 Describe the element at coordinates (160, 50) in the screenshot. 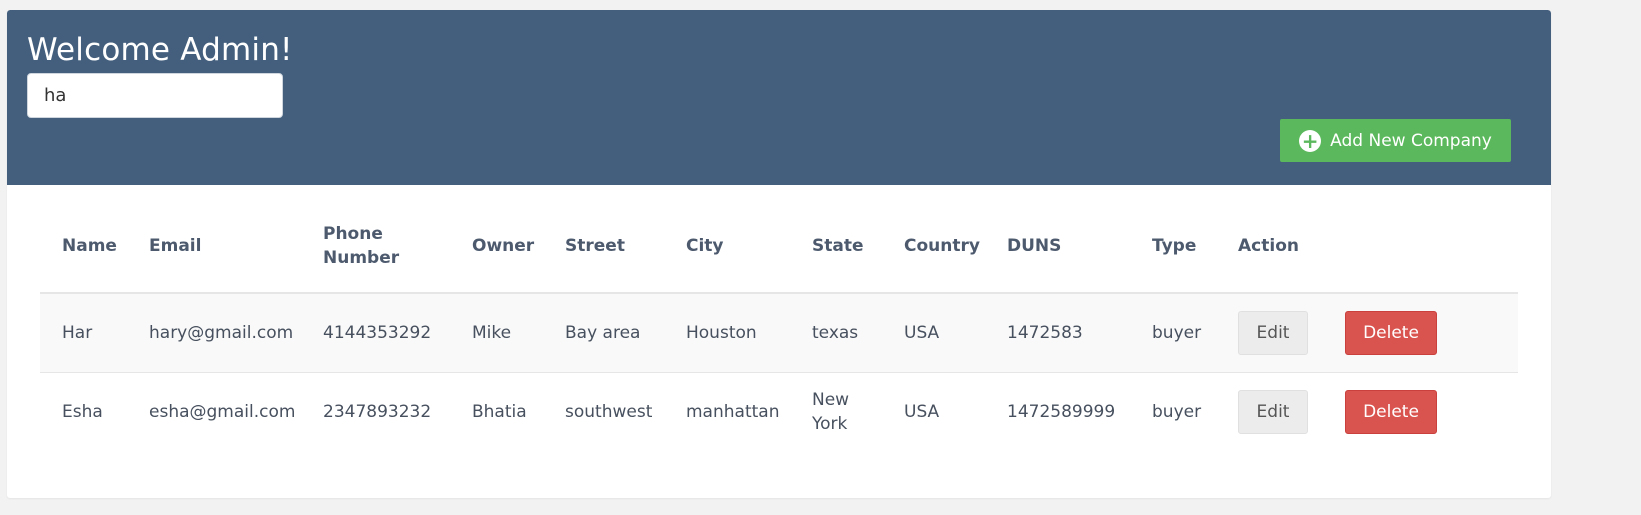

I see `welcome-title: Welcome Admin!` at that location.